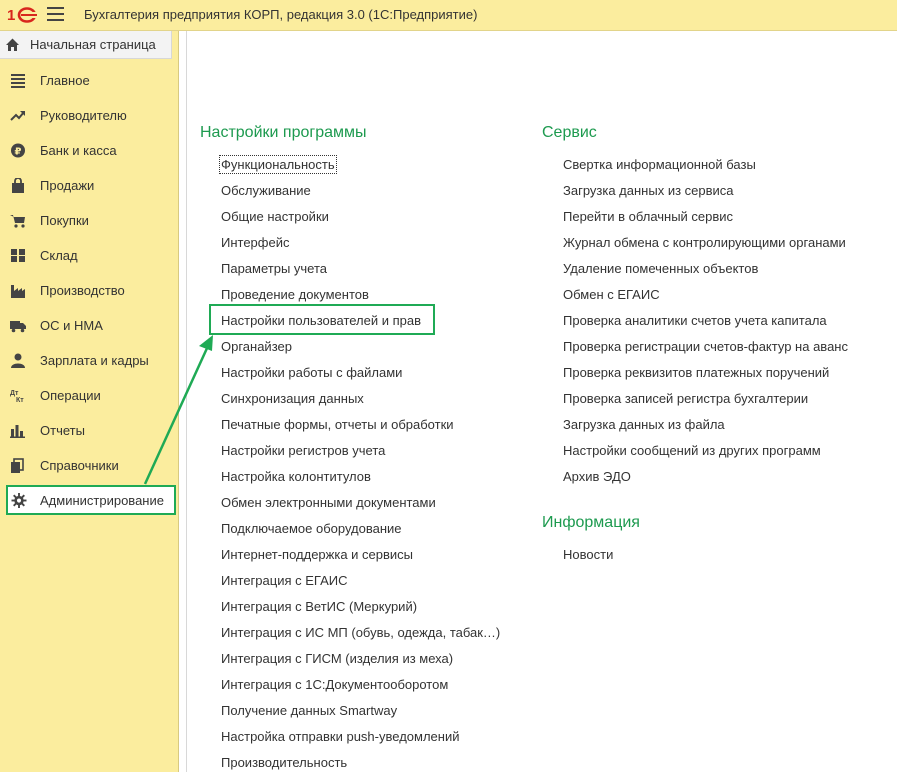 The height and width of the screenshot is (772, 897). What do you see at coordinates (292, 398) in the screenshot?
I see `link-item: Синхронизация данных` at bounding box center [292, 398].